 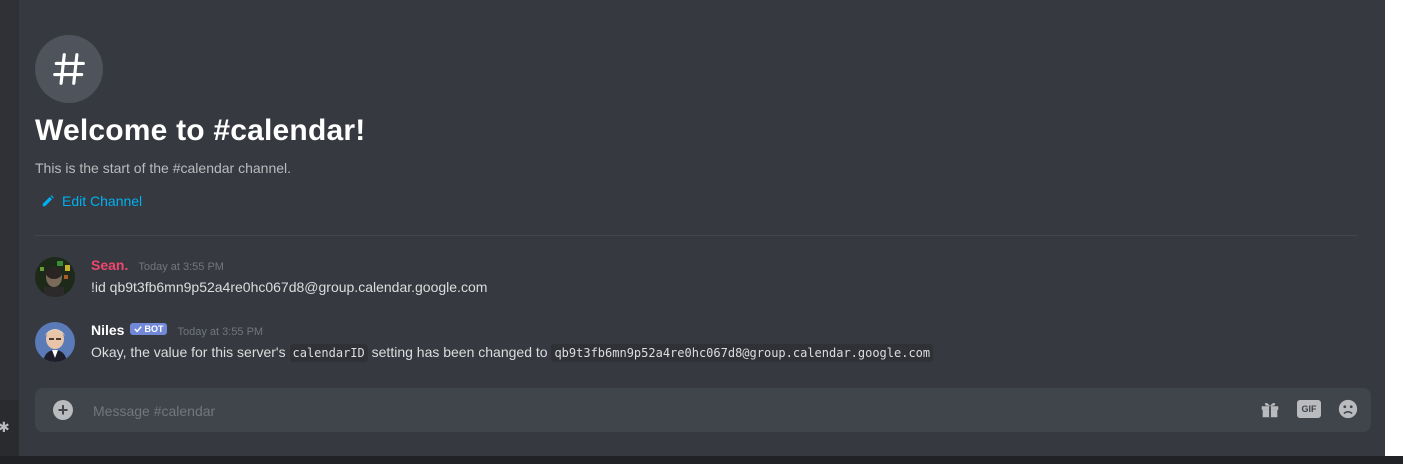 What do you see at coordinates (696, 235) in the screenshot?
I see `divider` at bounding box center [696, 235].